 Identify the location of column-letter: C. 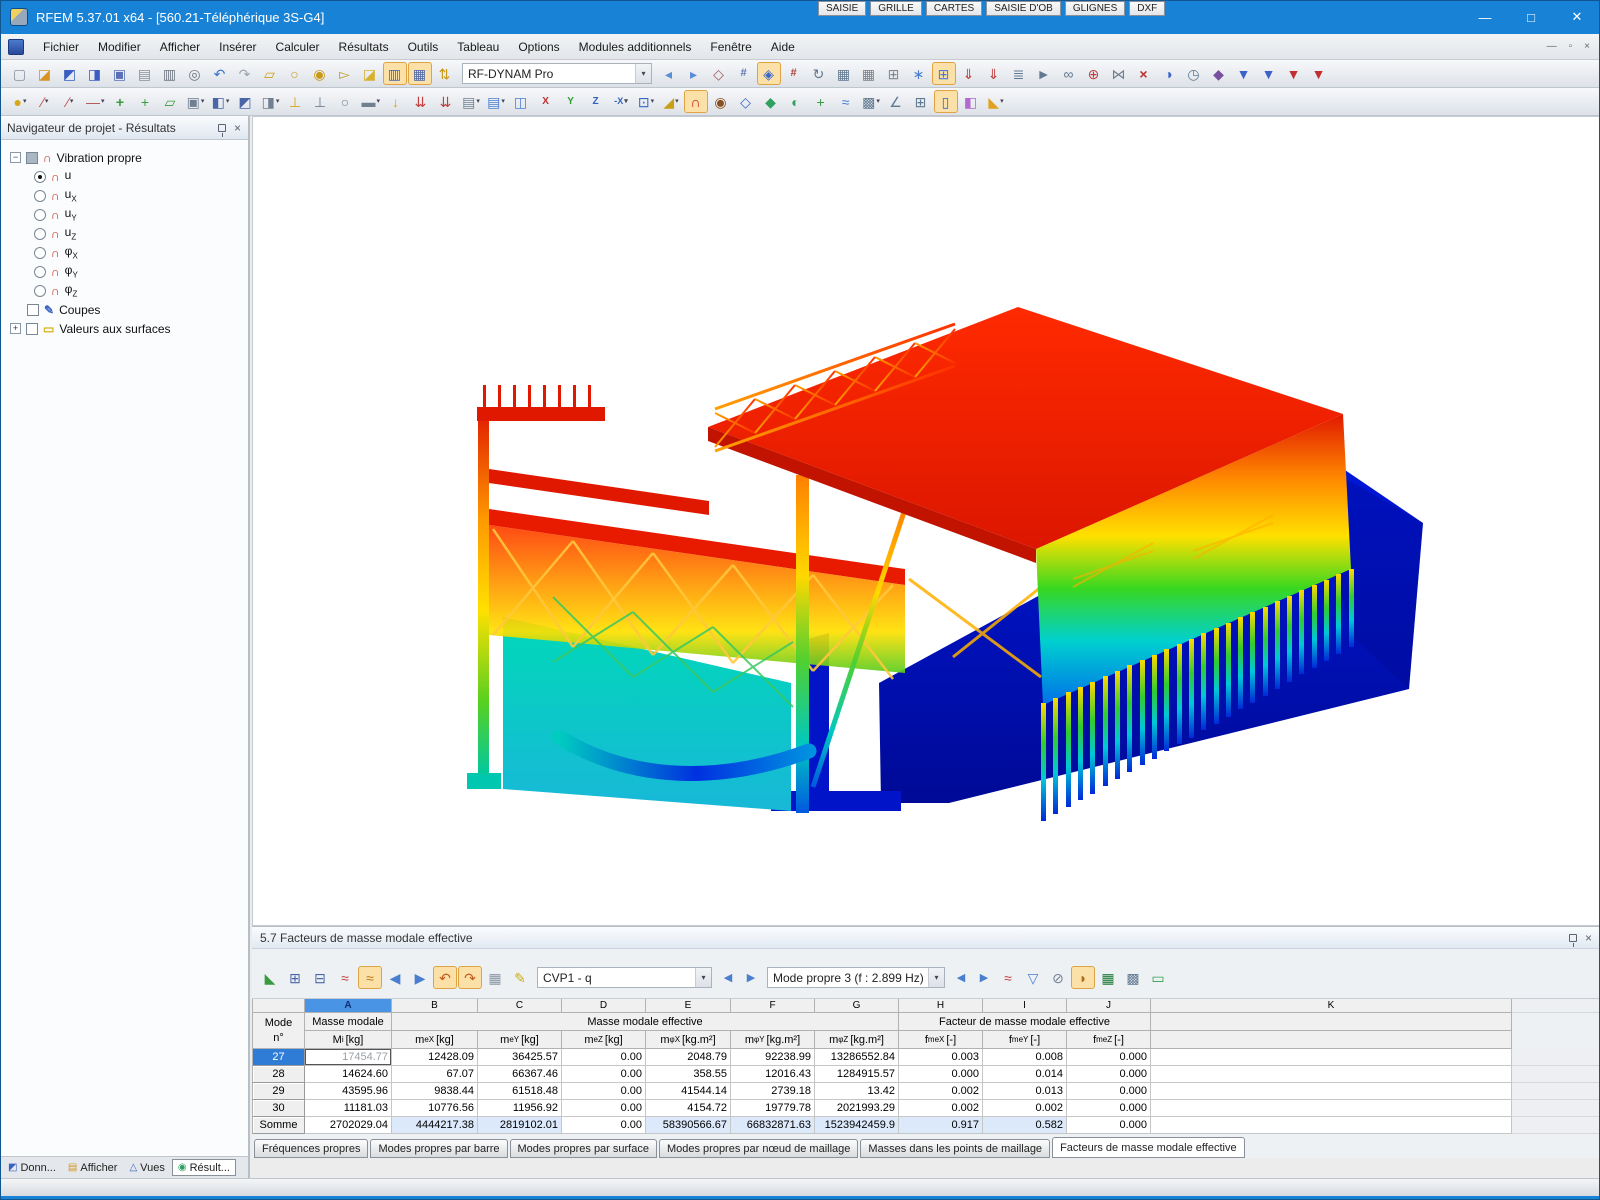
(520, 1006).